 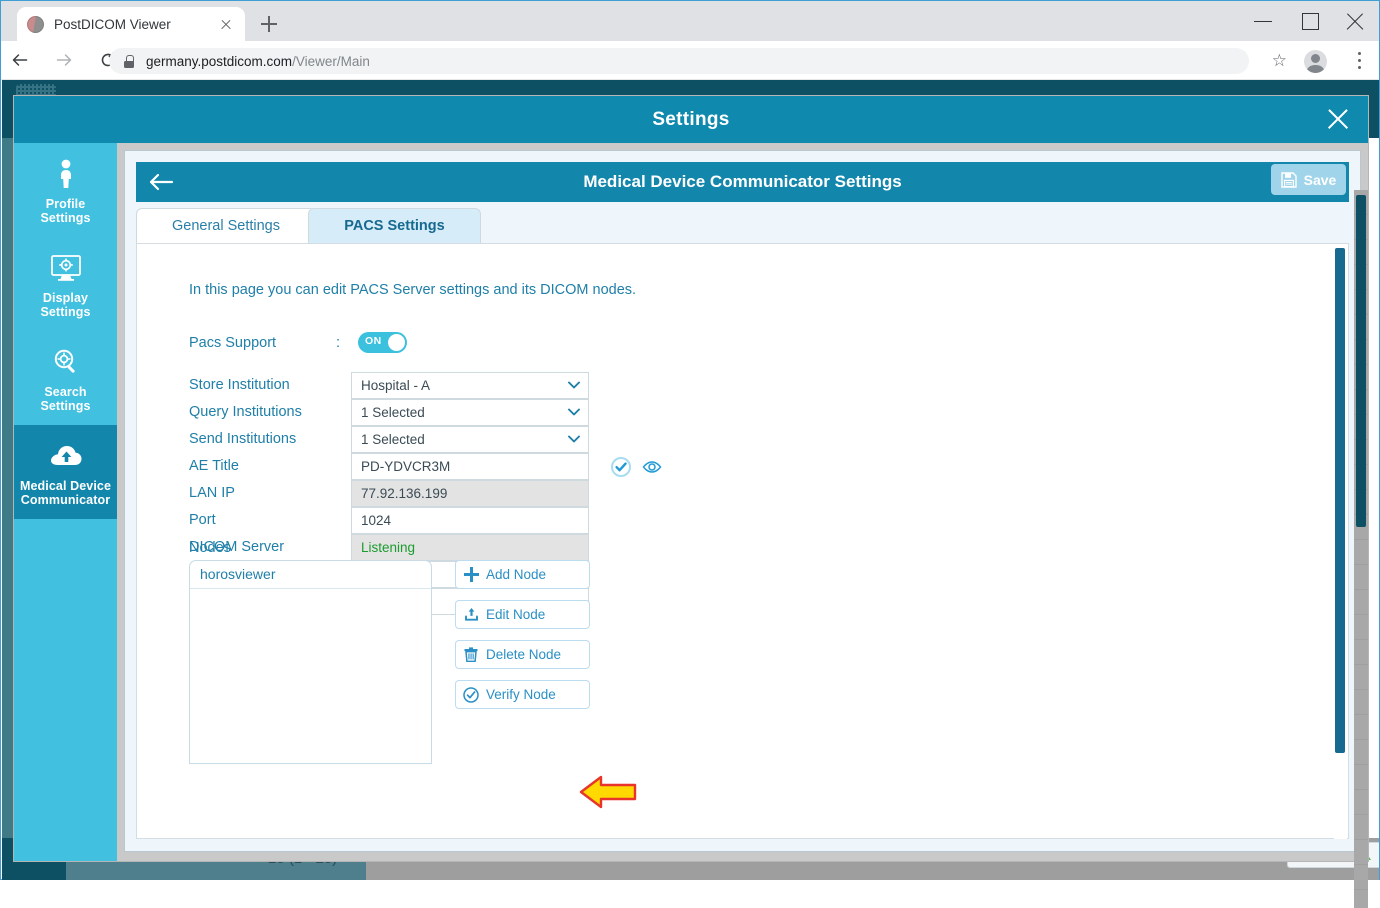 I want to click on field-value: 77.92.136.199, so click(x=404, y=493).